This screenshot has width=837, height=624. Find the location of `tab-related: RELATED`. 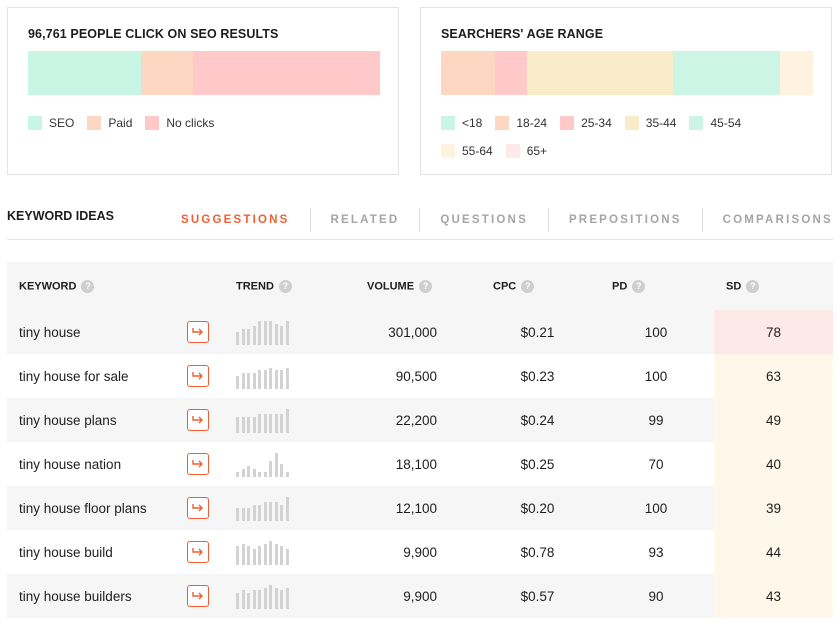

tab-related: RELATED is located at coordinates (366, 220).